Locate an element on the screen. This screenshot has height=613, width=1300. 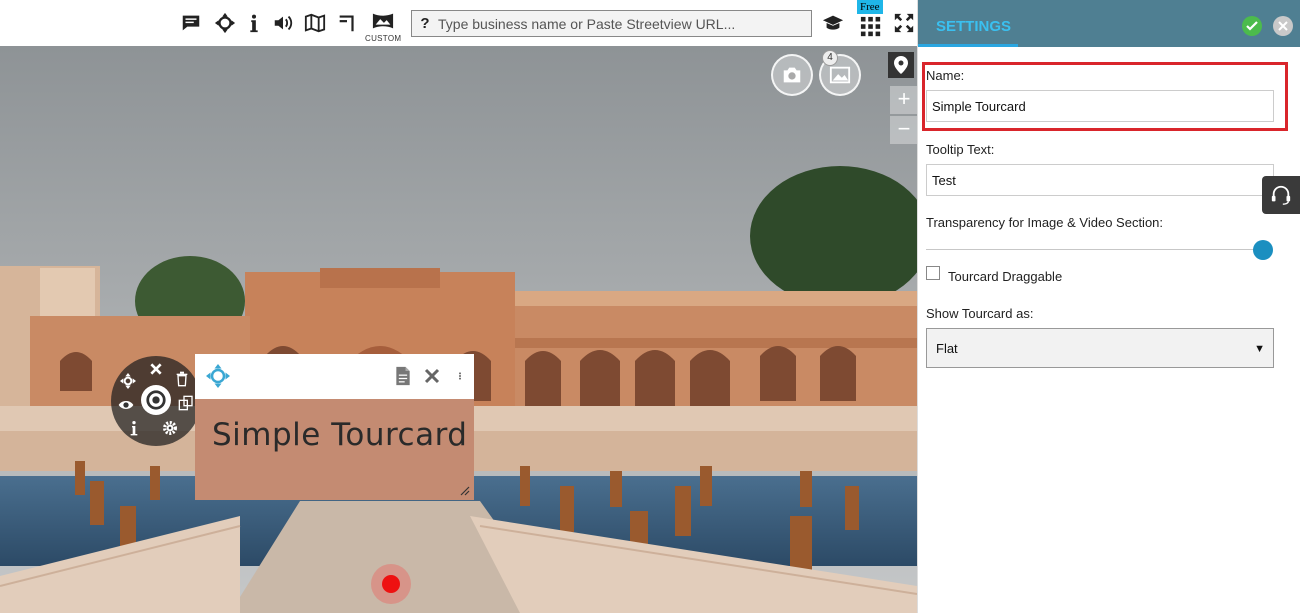
dropdown-arrow-icon: ▼ is located at coordinates (1259, 349).